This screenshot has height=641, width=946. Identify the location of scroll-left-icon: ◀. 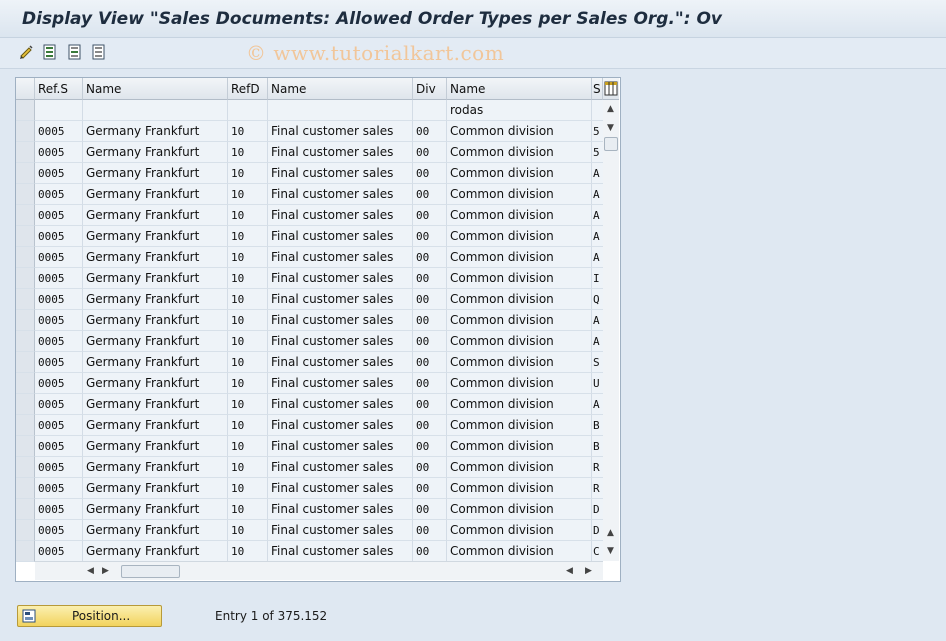
(90, 571).